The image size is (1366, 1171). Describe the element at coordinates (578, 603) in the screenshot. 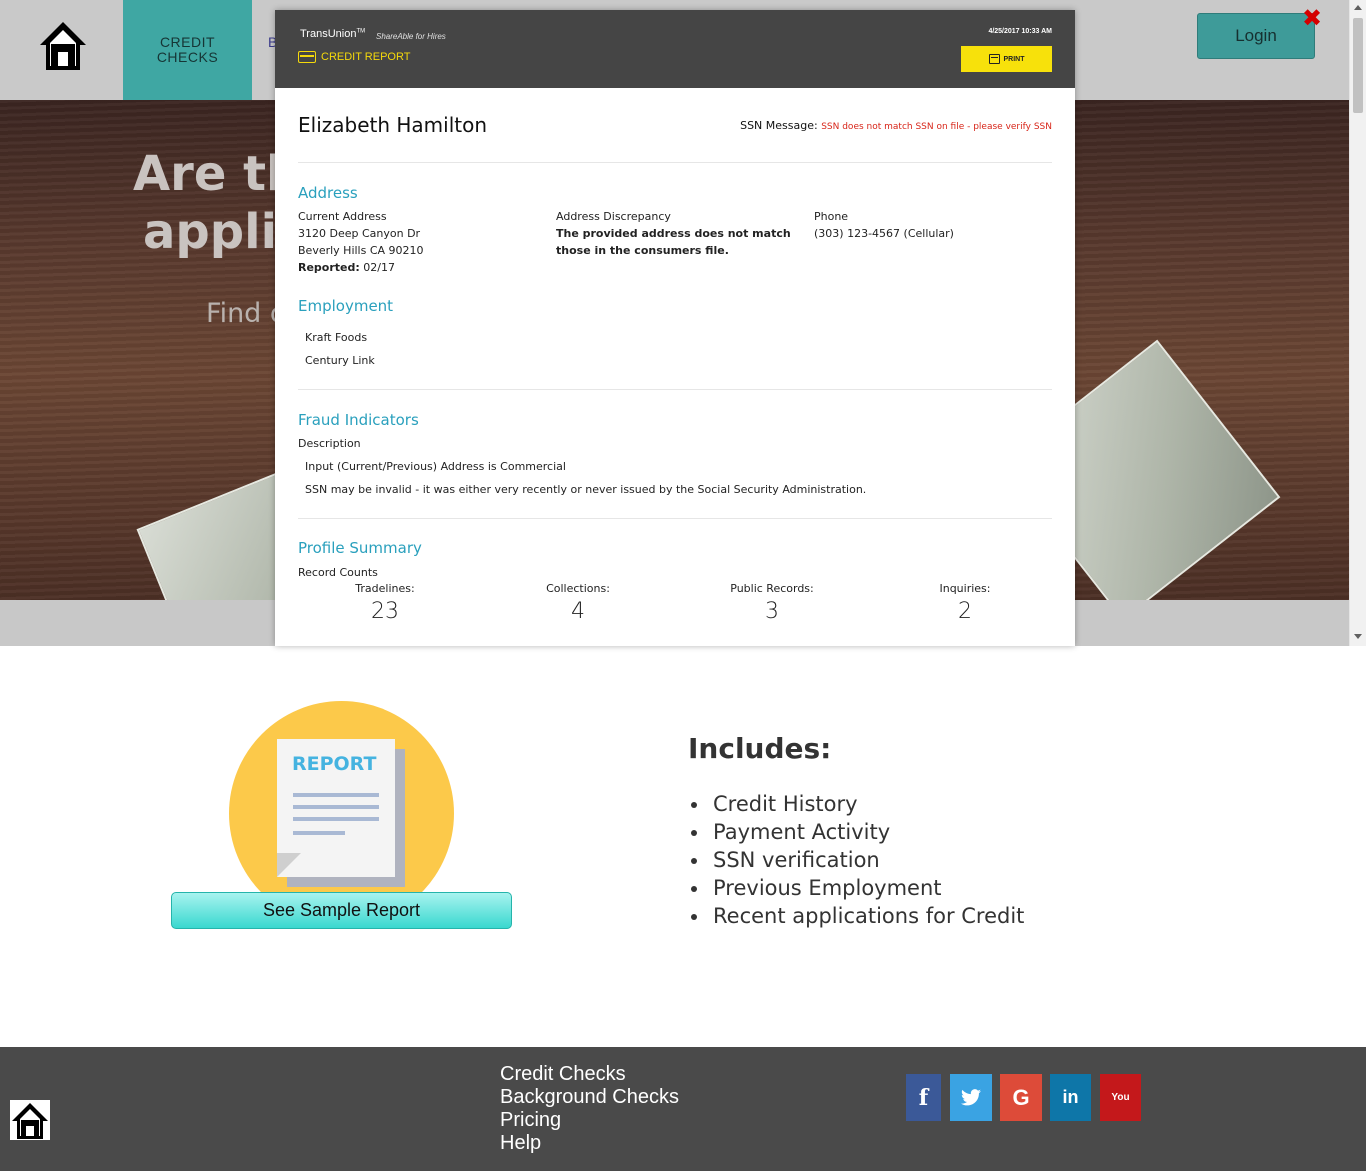

I see `collections-count: Collections: 4` at that location.